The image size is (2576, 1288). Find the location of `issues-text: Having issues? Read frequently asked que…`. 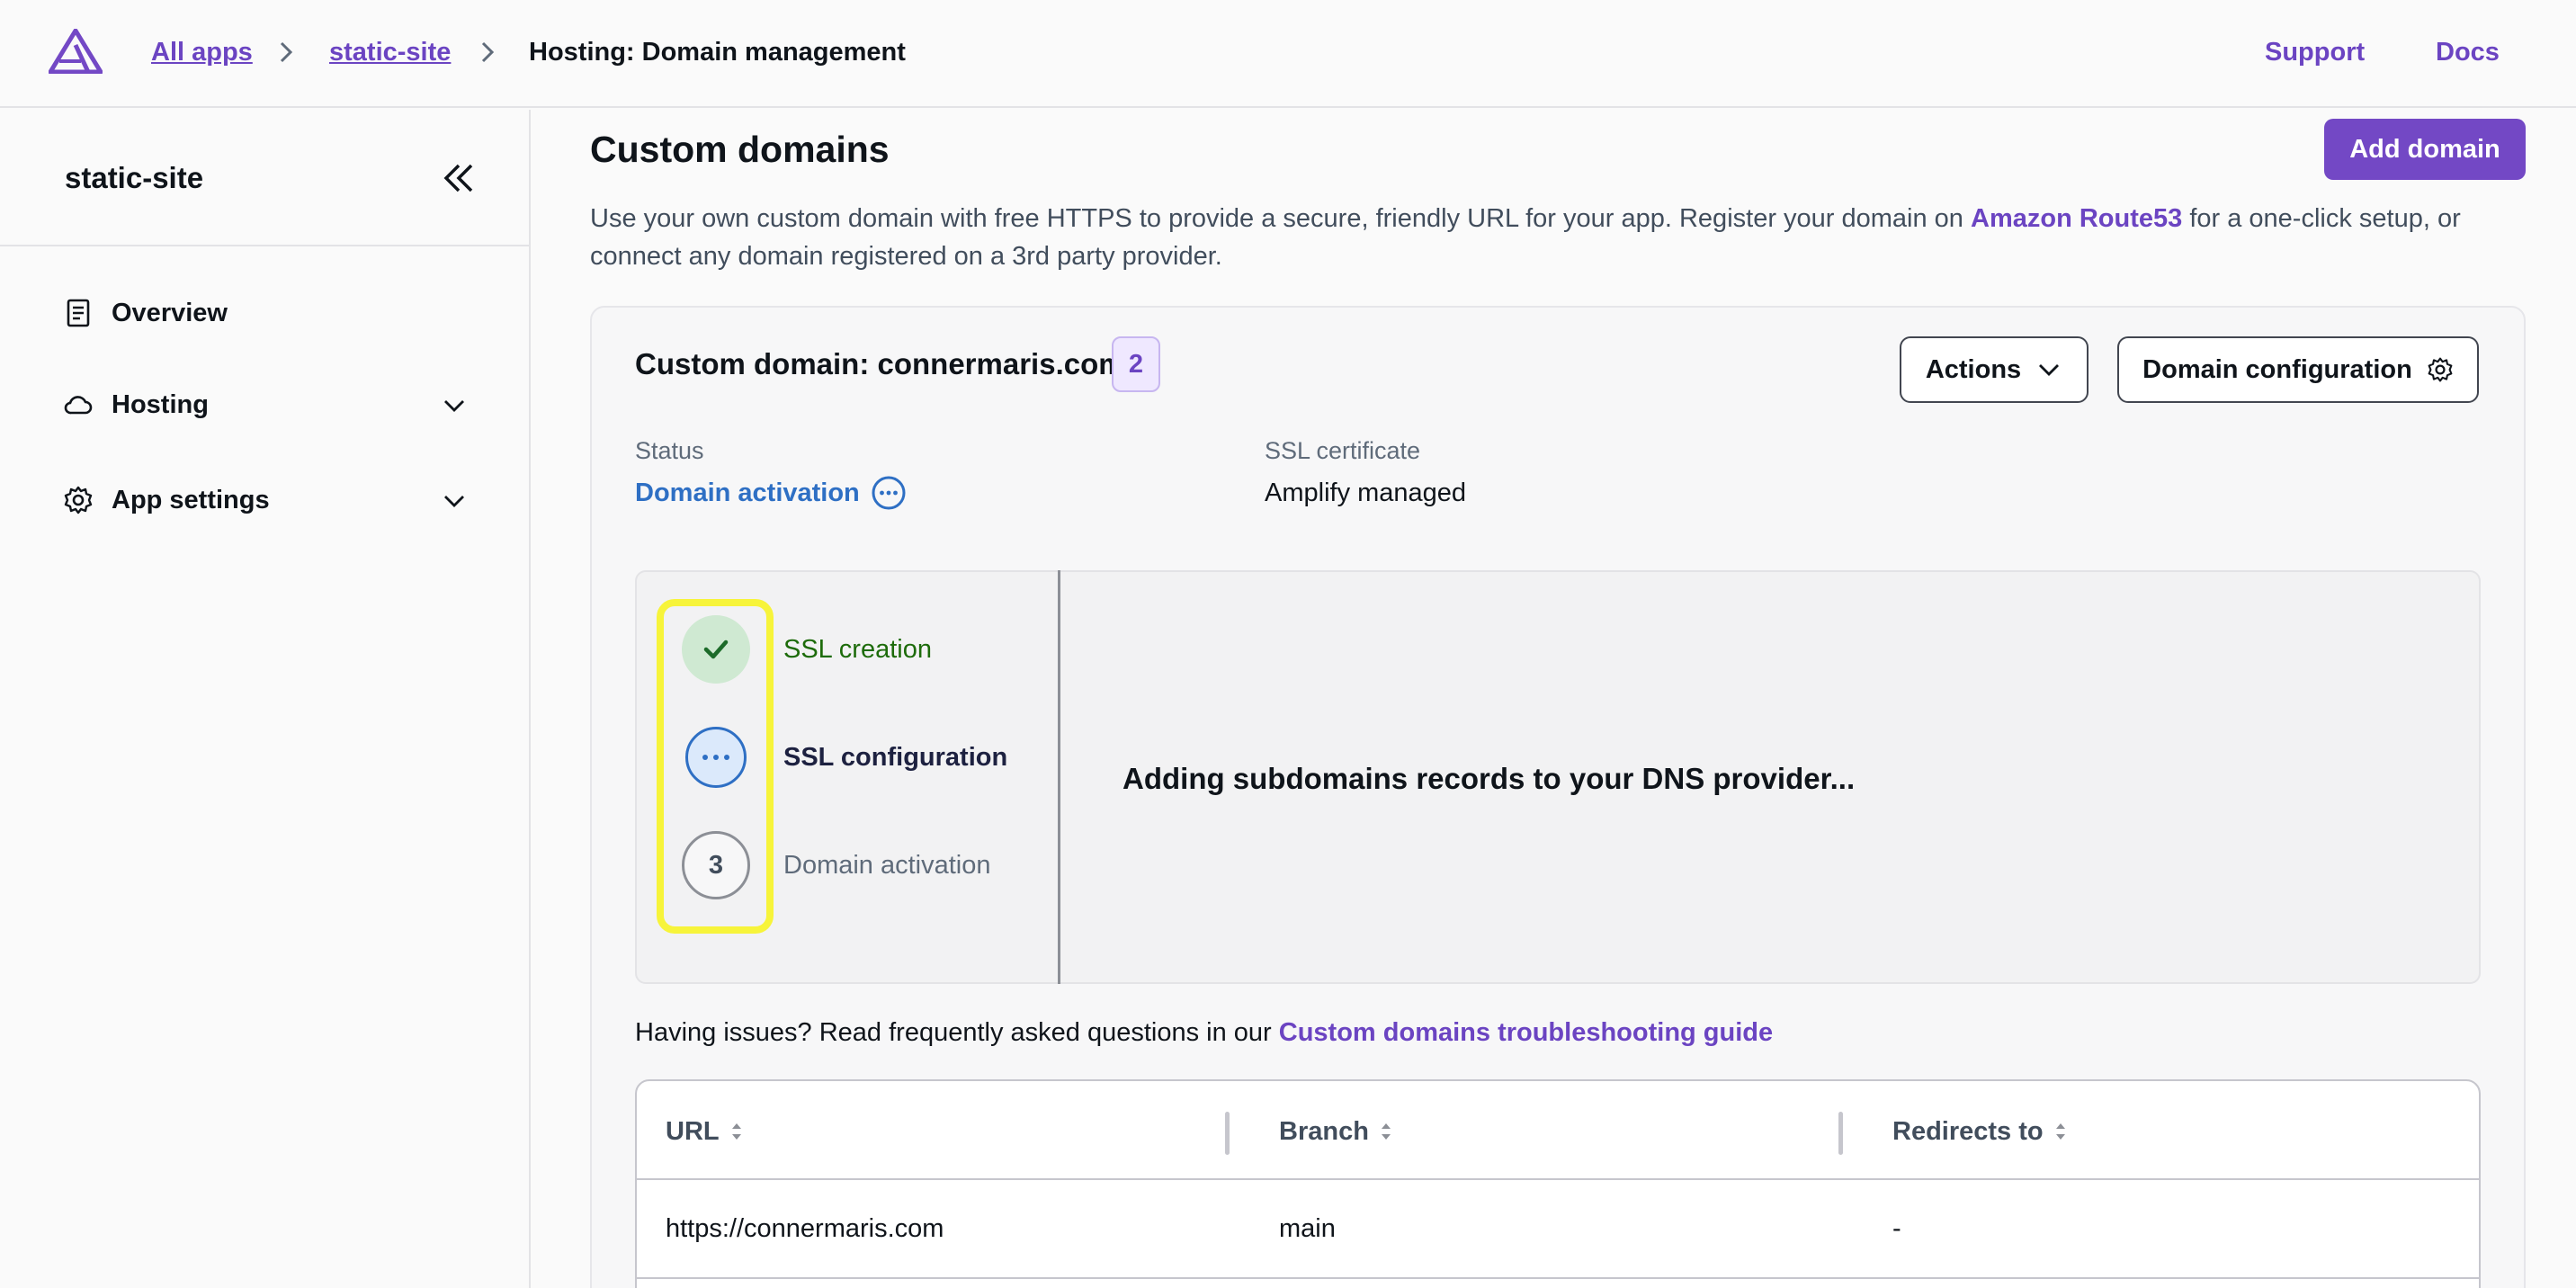

issues-text: Having issues? Read frequently asked que… is located at coordinates (957, 1032).